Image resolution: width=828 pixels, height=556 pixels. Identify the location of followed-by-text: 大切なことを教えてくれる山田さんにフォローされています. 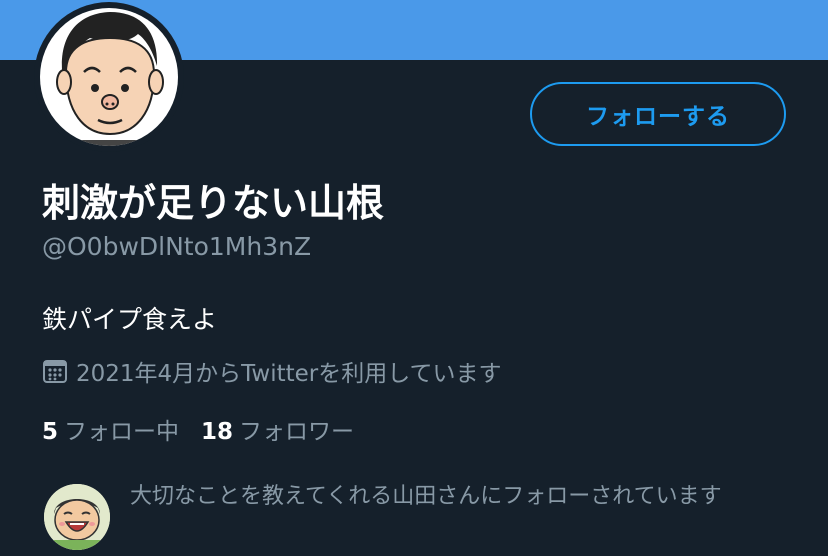
(426, 496).